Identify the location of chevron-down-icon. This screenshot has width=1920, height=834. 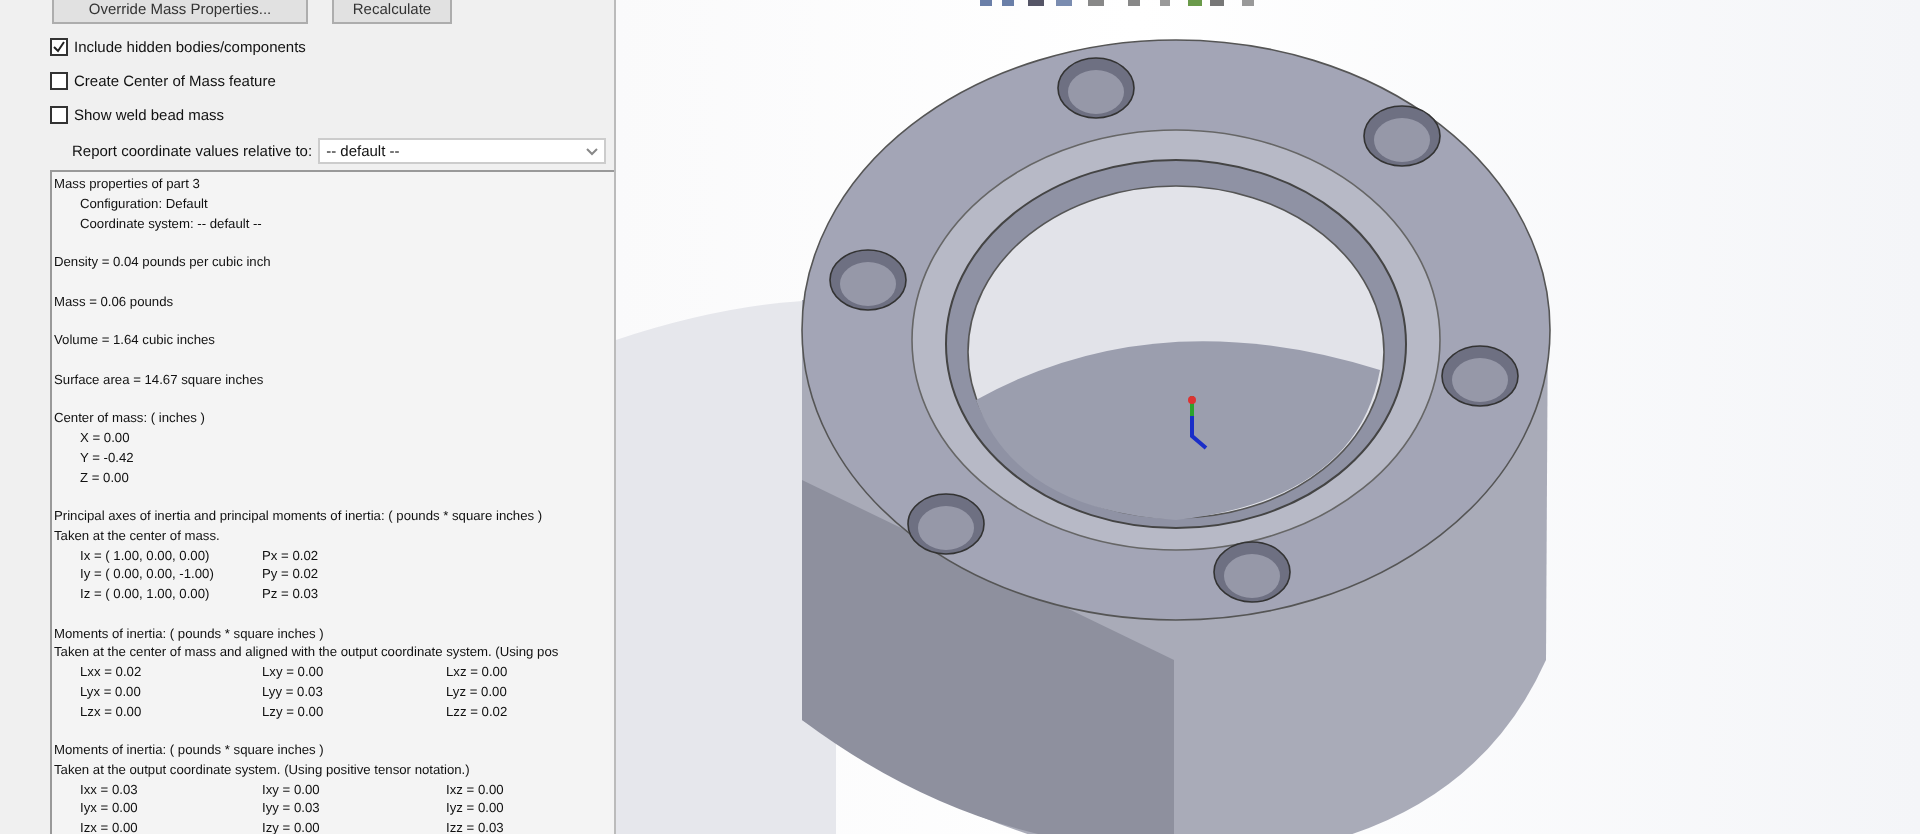
(592, 151).